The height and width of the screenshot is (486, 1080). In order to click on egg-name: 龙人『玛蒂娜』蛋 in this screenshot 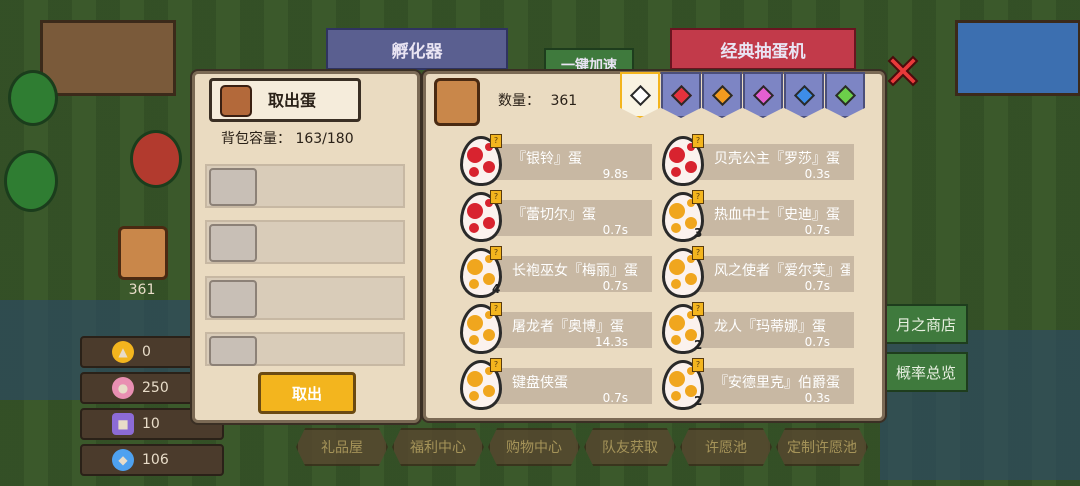, I will do `click(770, 327)`.